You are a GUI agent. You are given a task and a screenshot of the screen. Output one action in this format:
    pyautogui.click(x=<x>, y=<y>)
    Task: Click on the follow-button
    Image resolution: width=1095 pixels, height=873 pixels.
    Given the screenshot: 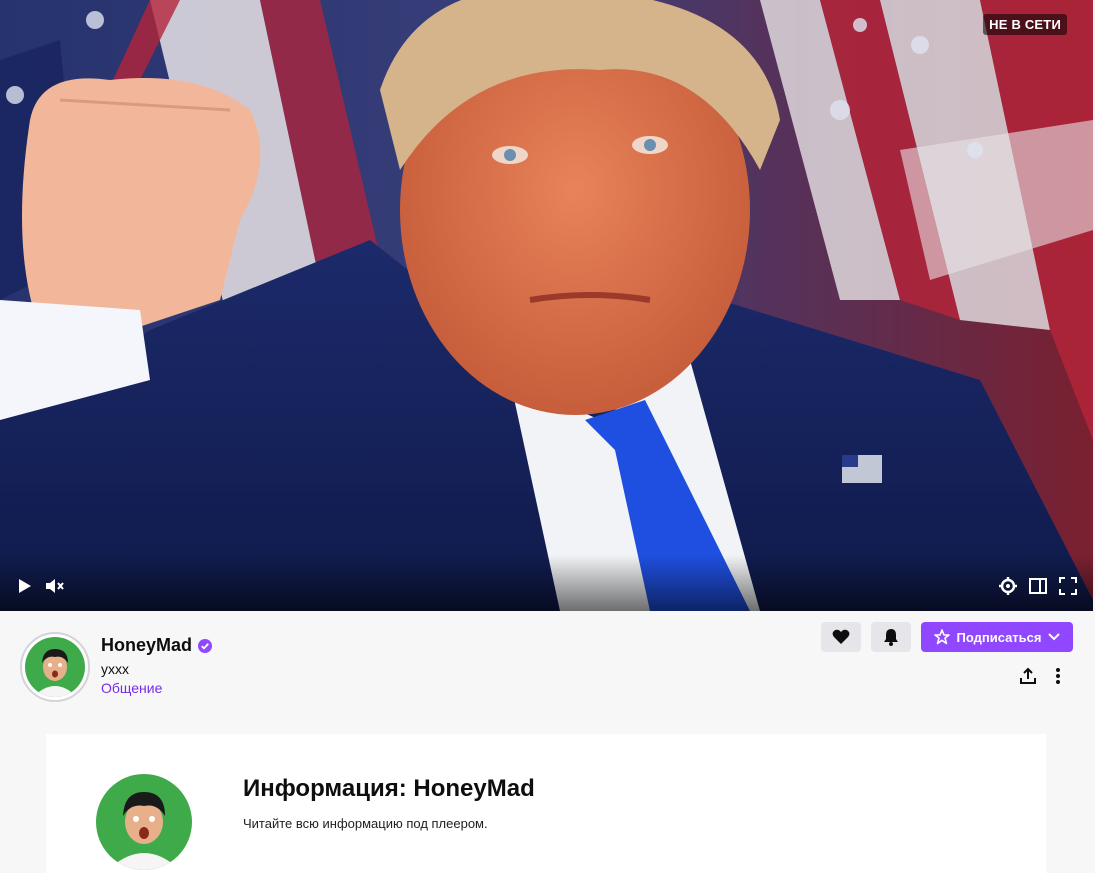 What is the action you would take?
    pyautogui.click(x=841, y=637)
    